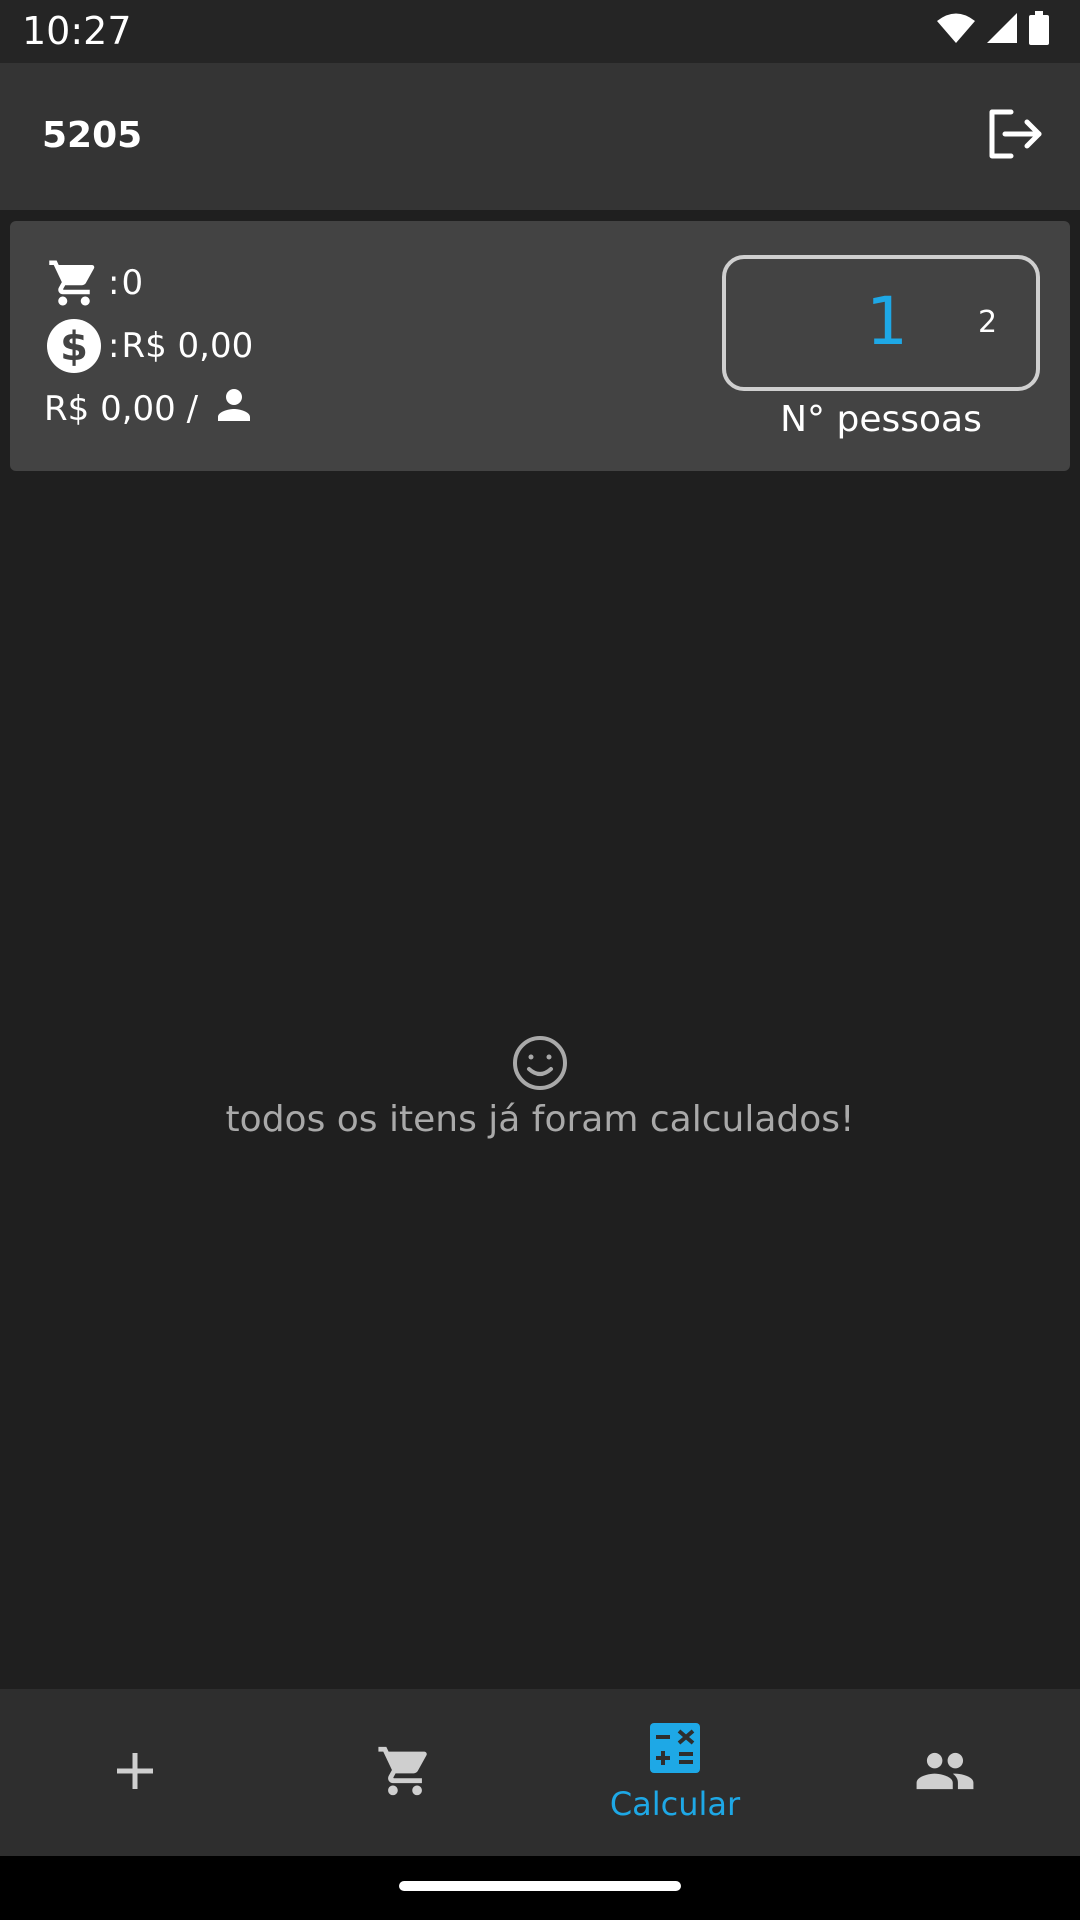 The height and width of the screenshot is (1920, 1080). I want to click on people-selected-value: 1, so click(887, 322).